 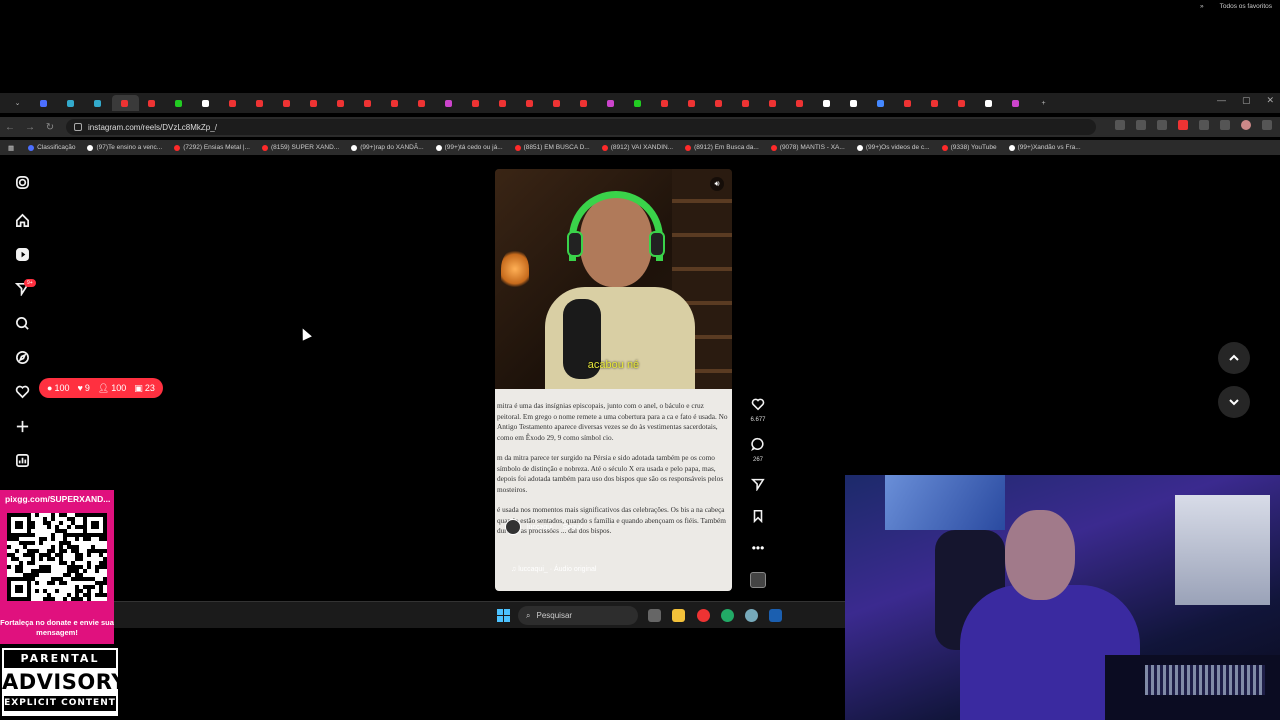 What do you see at coordinates (581, 127) in the screenshot?
I see `address-bar: instagram.com/reels/DVzLc8MkZp_/` at bounding box center [581, 127].